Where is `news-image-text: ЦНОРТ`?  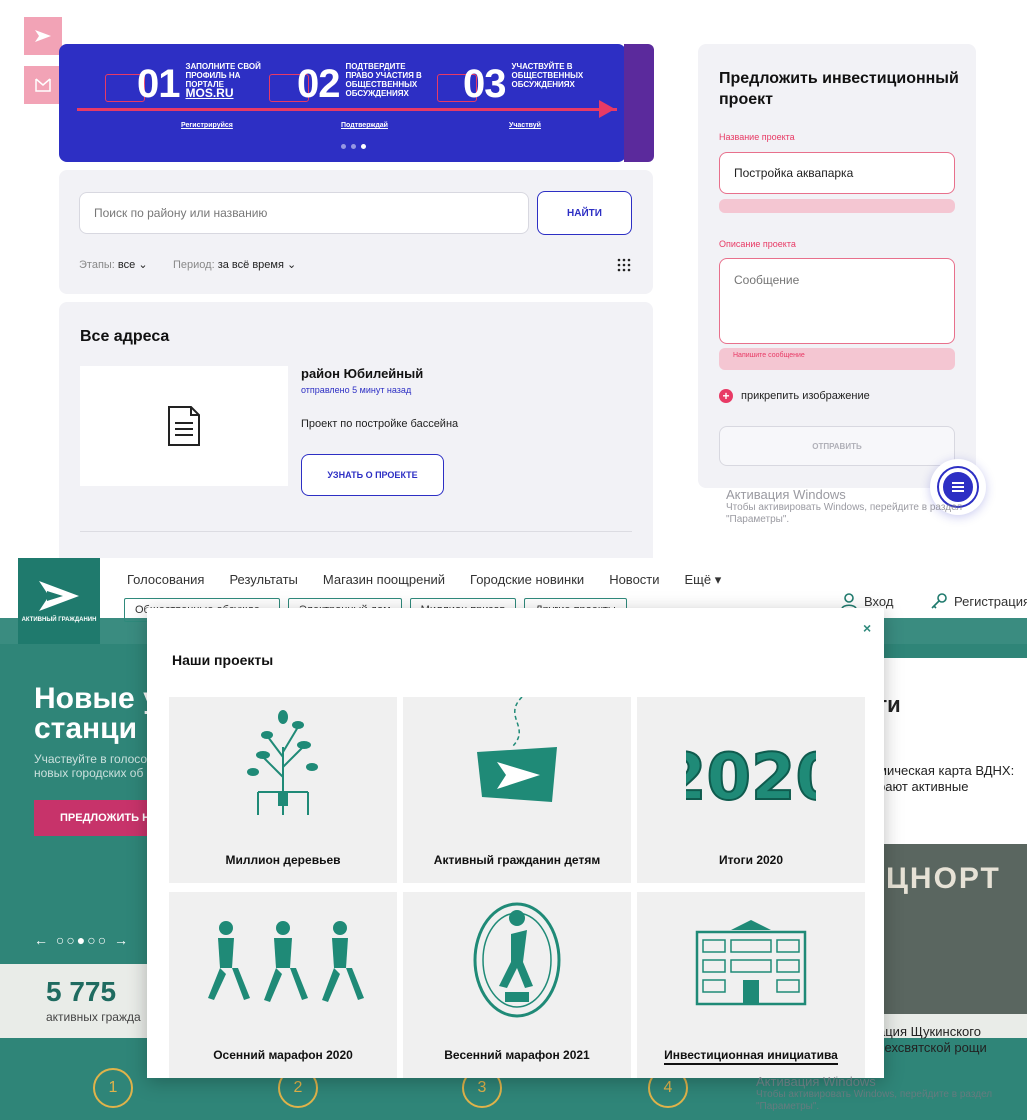 news-image-text: ЦНОРТ is located at coordinates (943, 878).